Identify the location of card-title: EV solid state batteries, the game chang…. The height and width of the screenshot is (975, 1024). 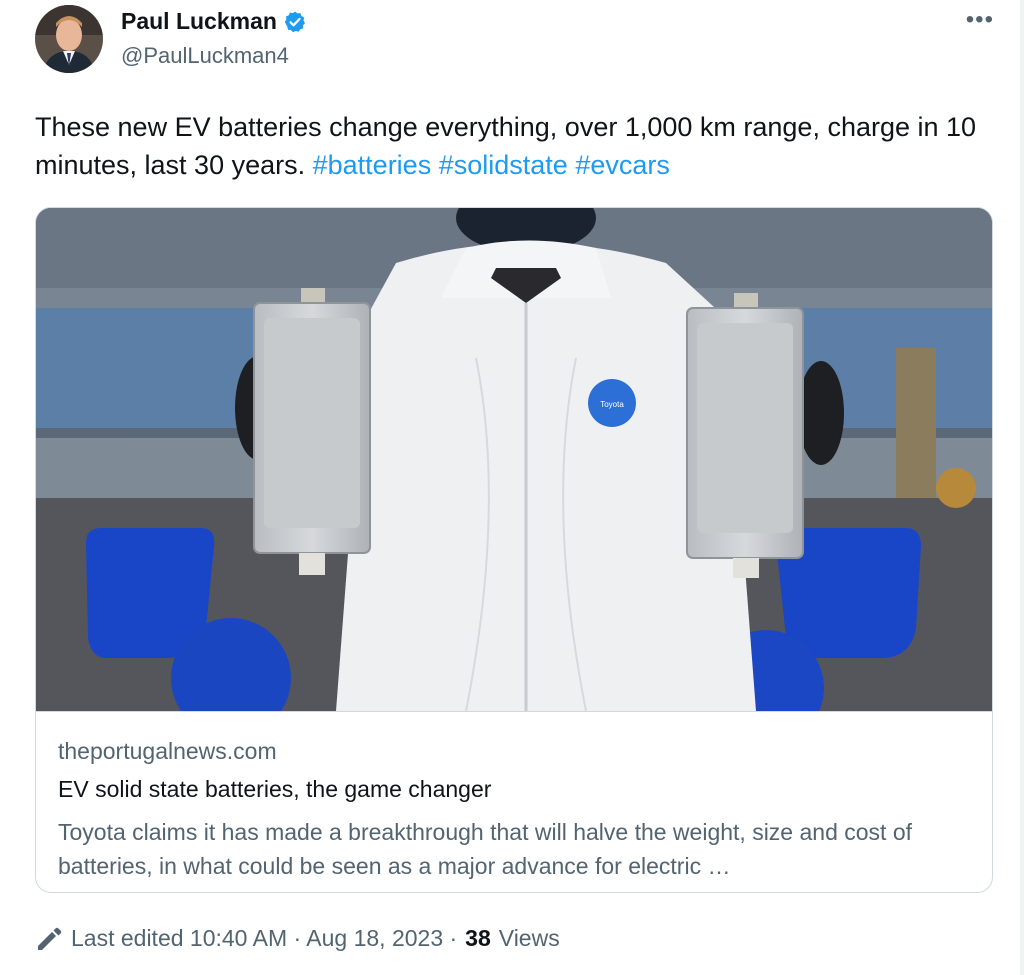
(274, 789).